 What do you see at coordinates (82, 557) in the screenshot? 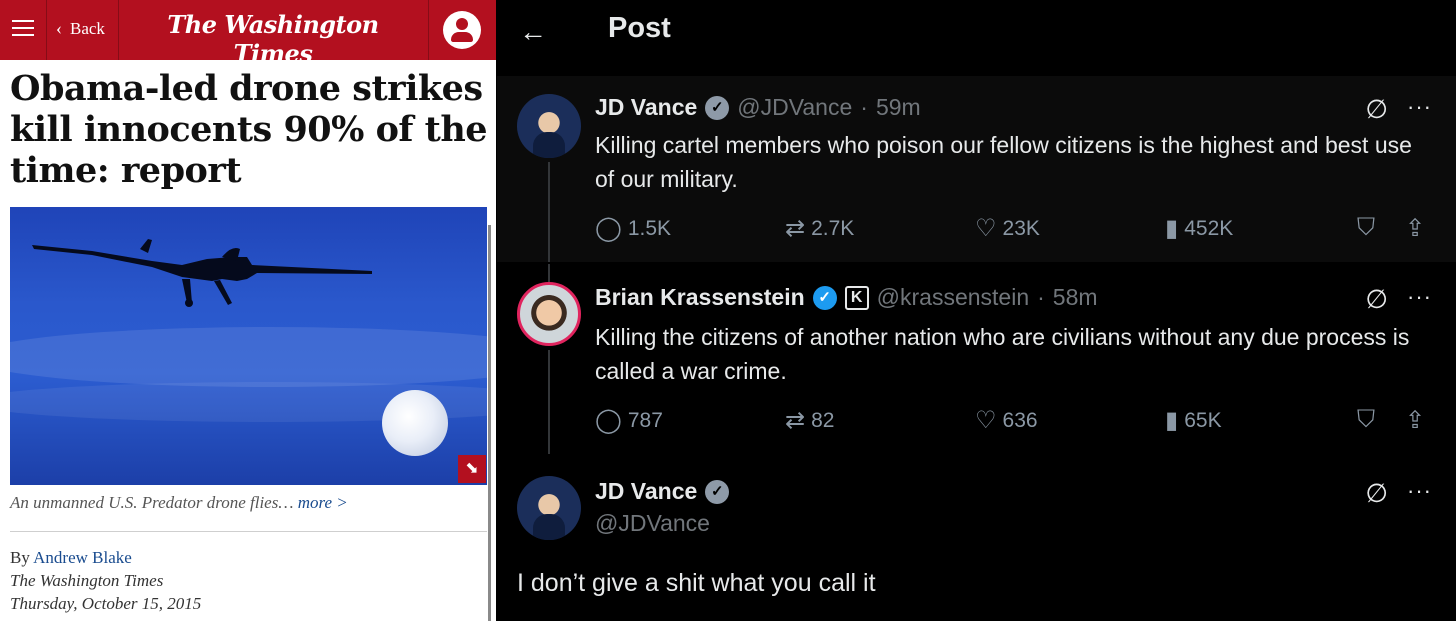
I see `author-link: Andrew Blake` at bounding box center [82, 557].